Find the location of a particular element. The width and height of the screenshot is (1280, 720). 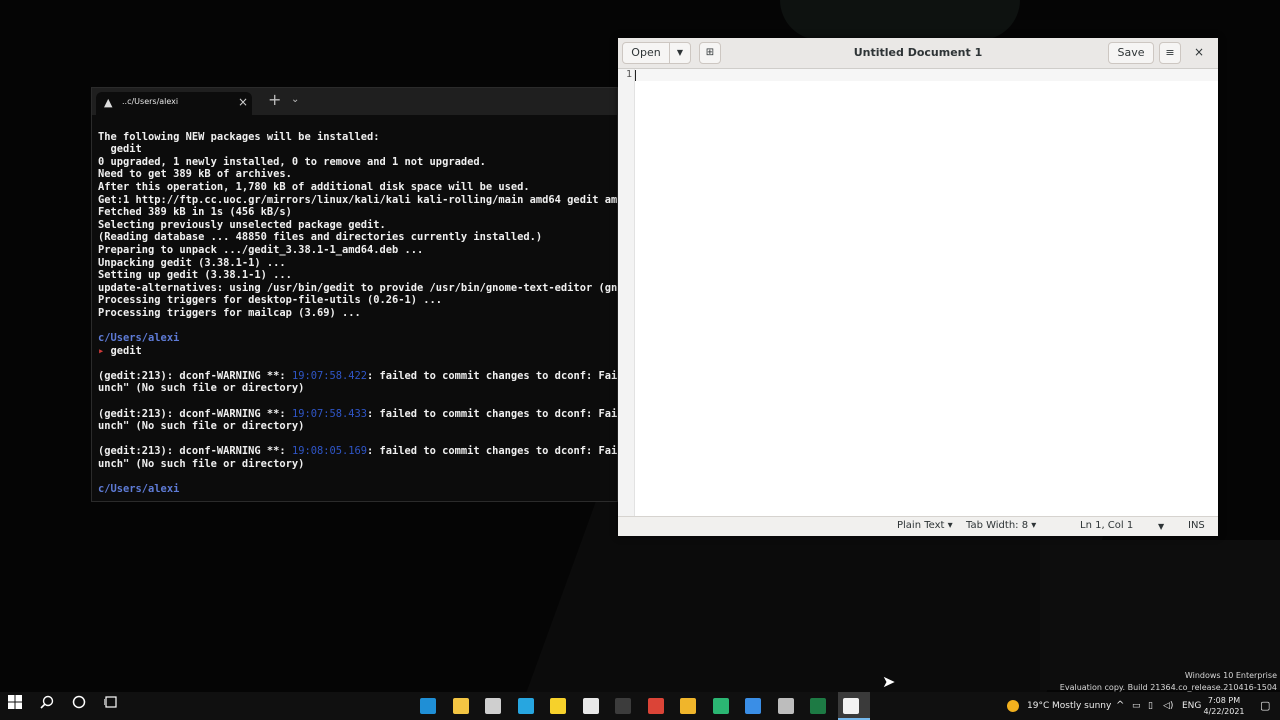

new-tab-button: + is located at coordinates (274, 99).